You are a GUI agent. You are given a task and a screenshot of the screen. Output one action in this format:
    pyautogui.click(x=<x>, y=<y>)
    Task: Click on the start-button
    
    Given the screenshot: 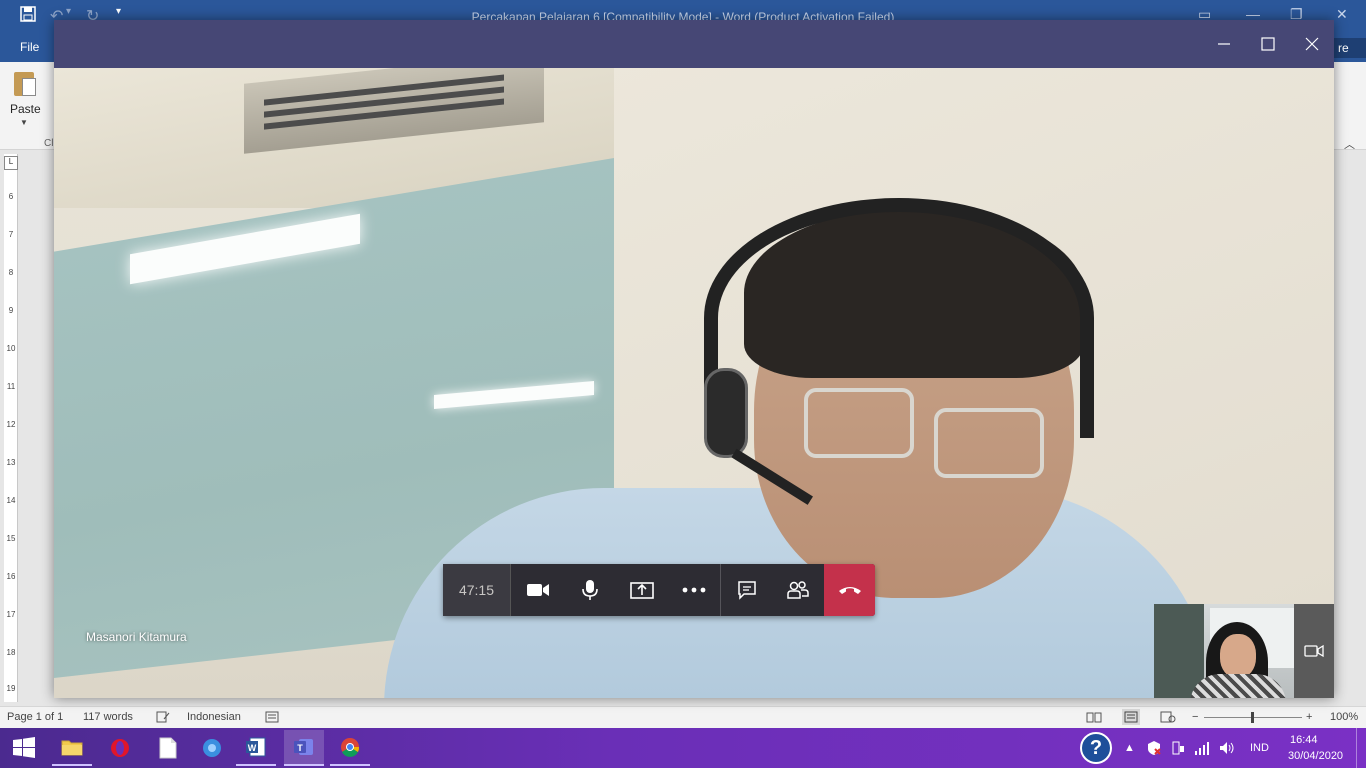 What is the action you would take?
    pyautogui.click(x=24, y=748)
    